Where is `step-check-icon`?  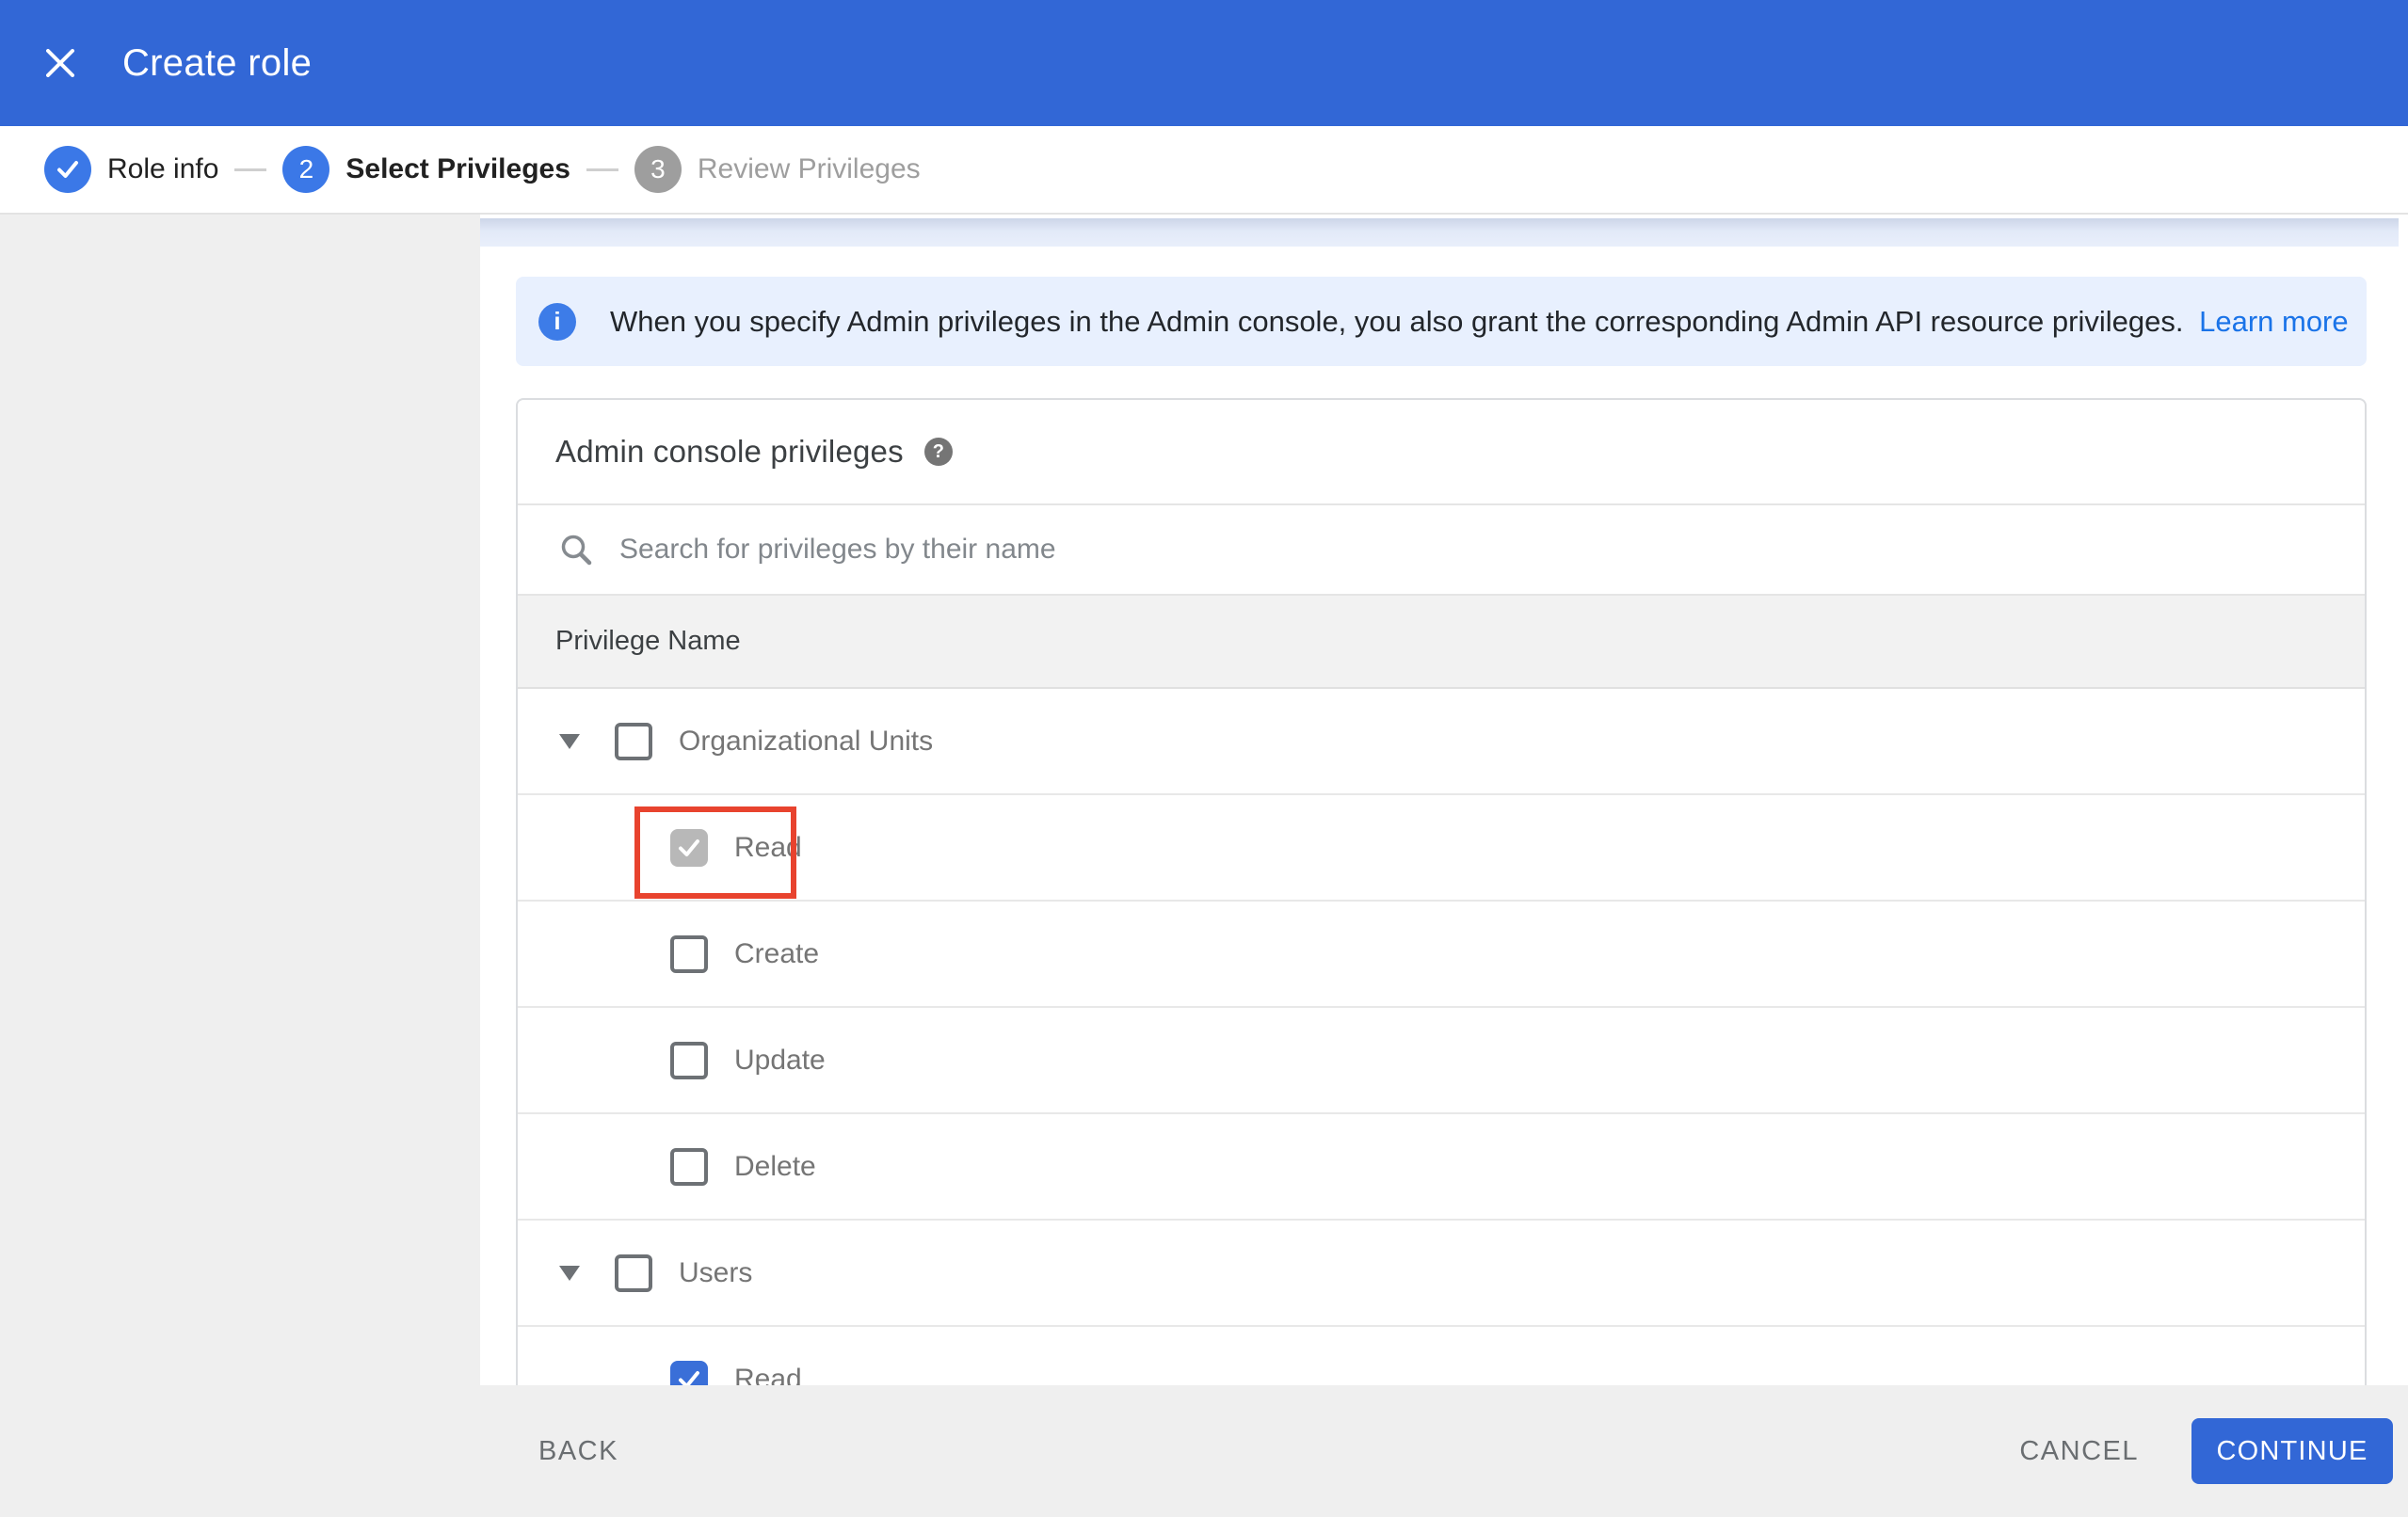 step-check-icon is located at coordinates (68, 169).